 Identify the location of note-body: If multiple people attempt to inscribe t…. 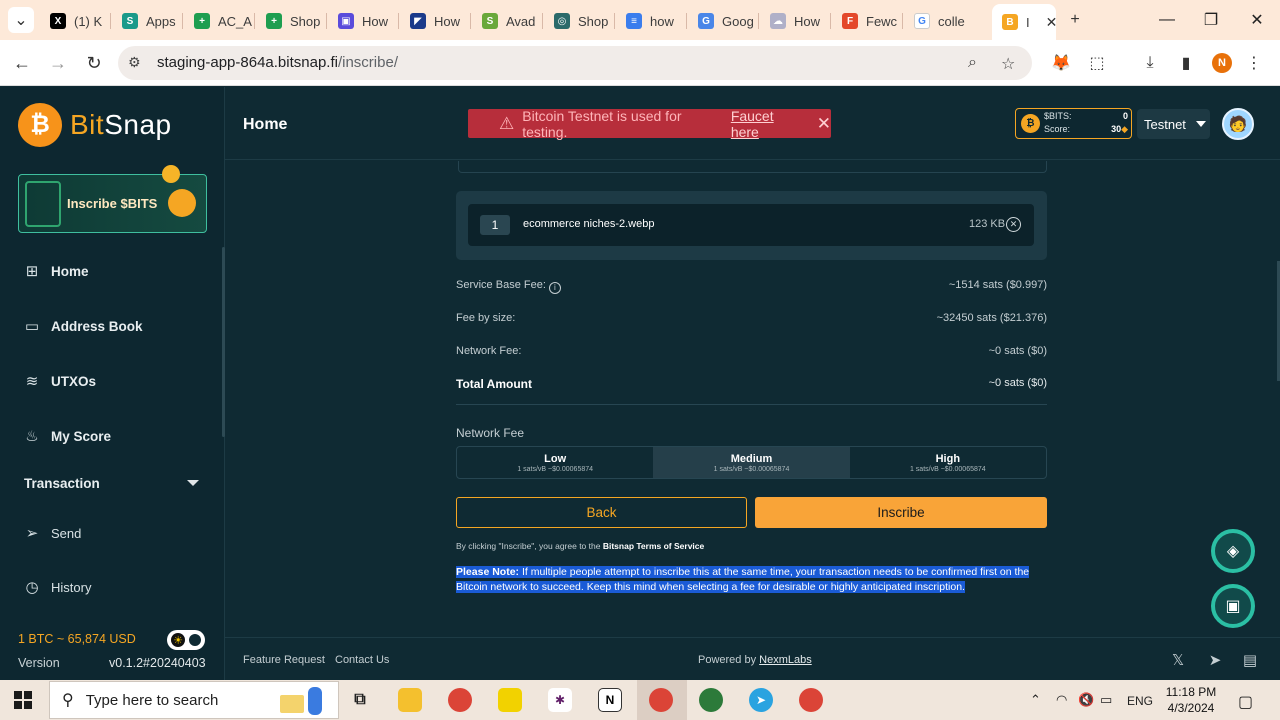
(743, 579).